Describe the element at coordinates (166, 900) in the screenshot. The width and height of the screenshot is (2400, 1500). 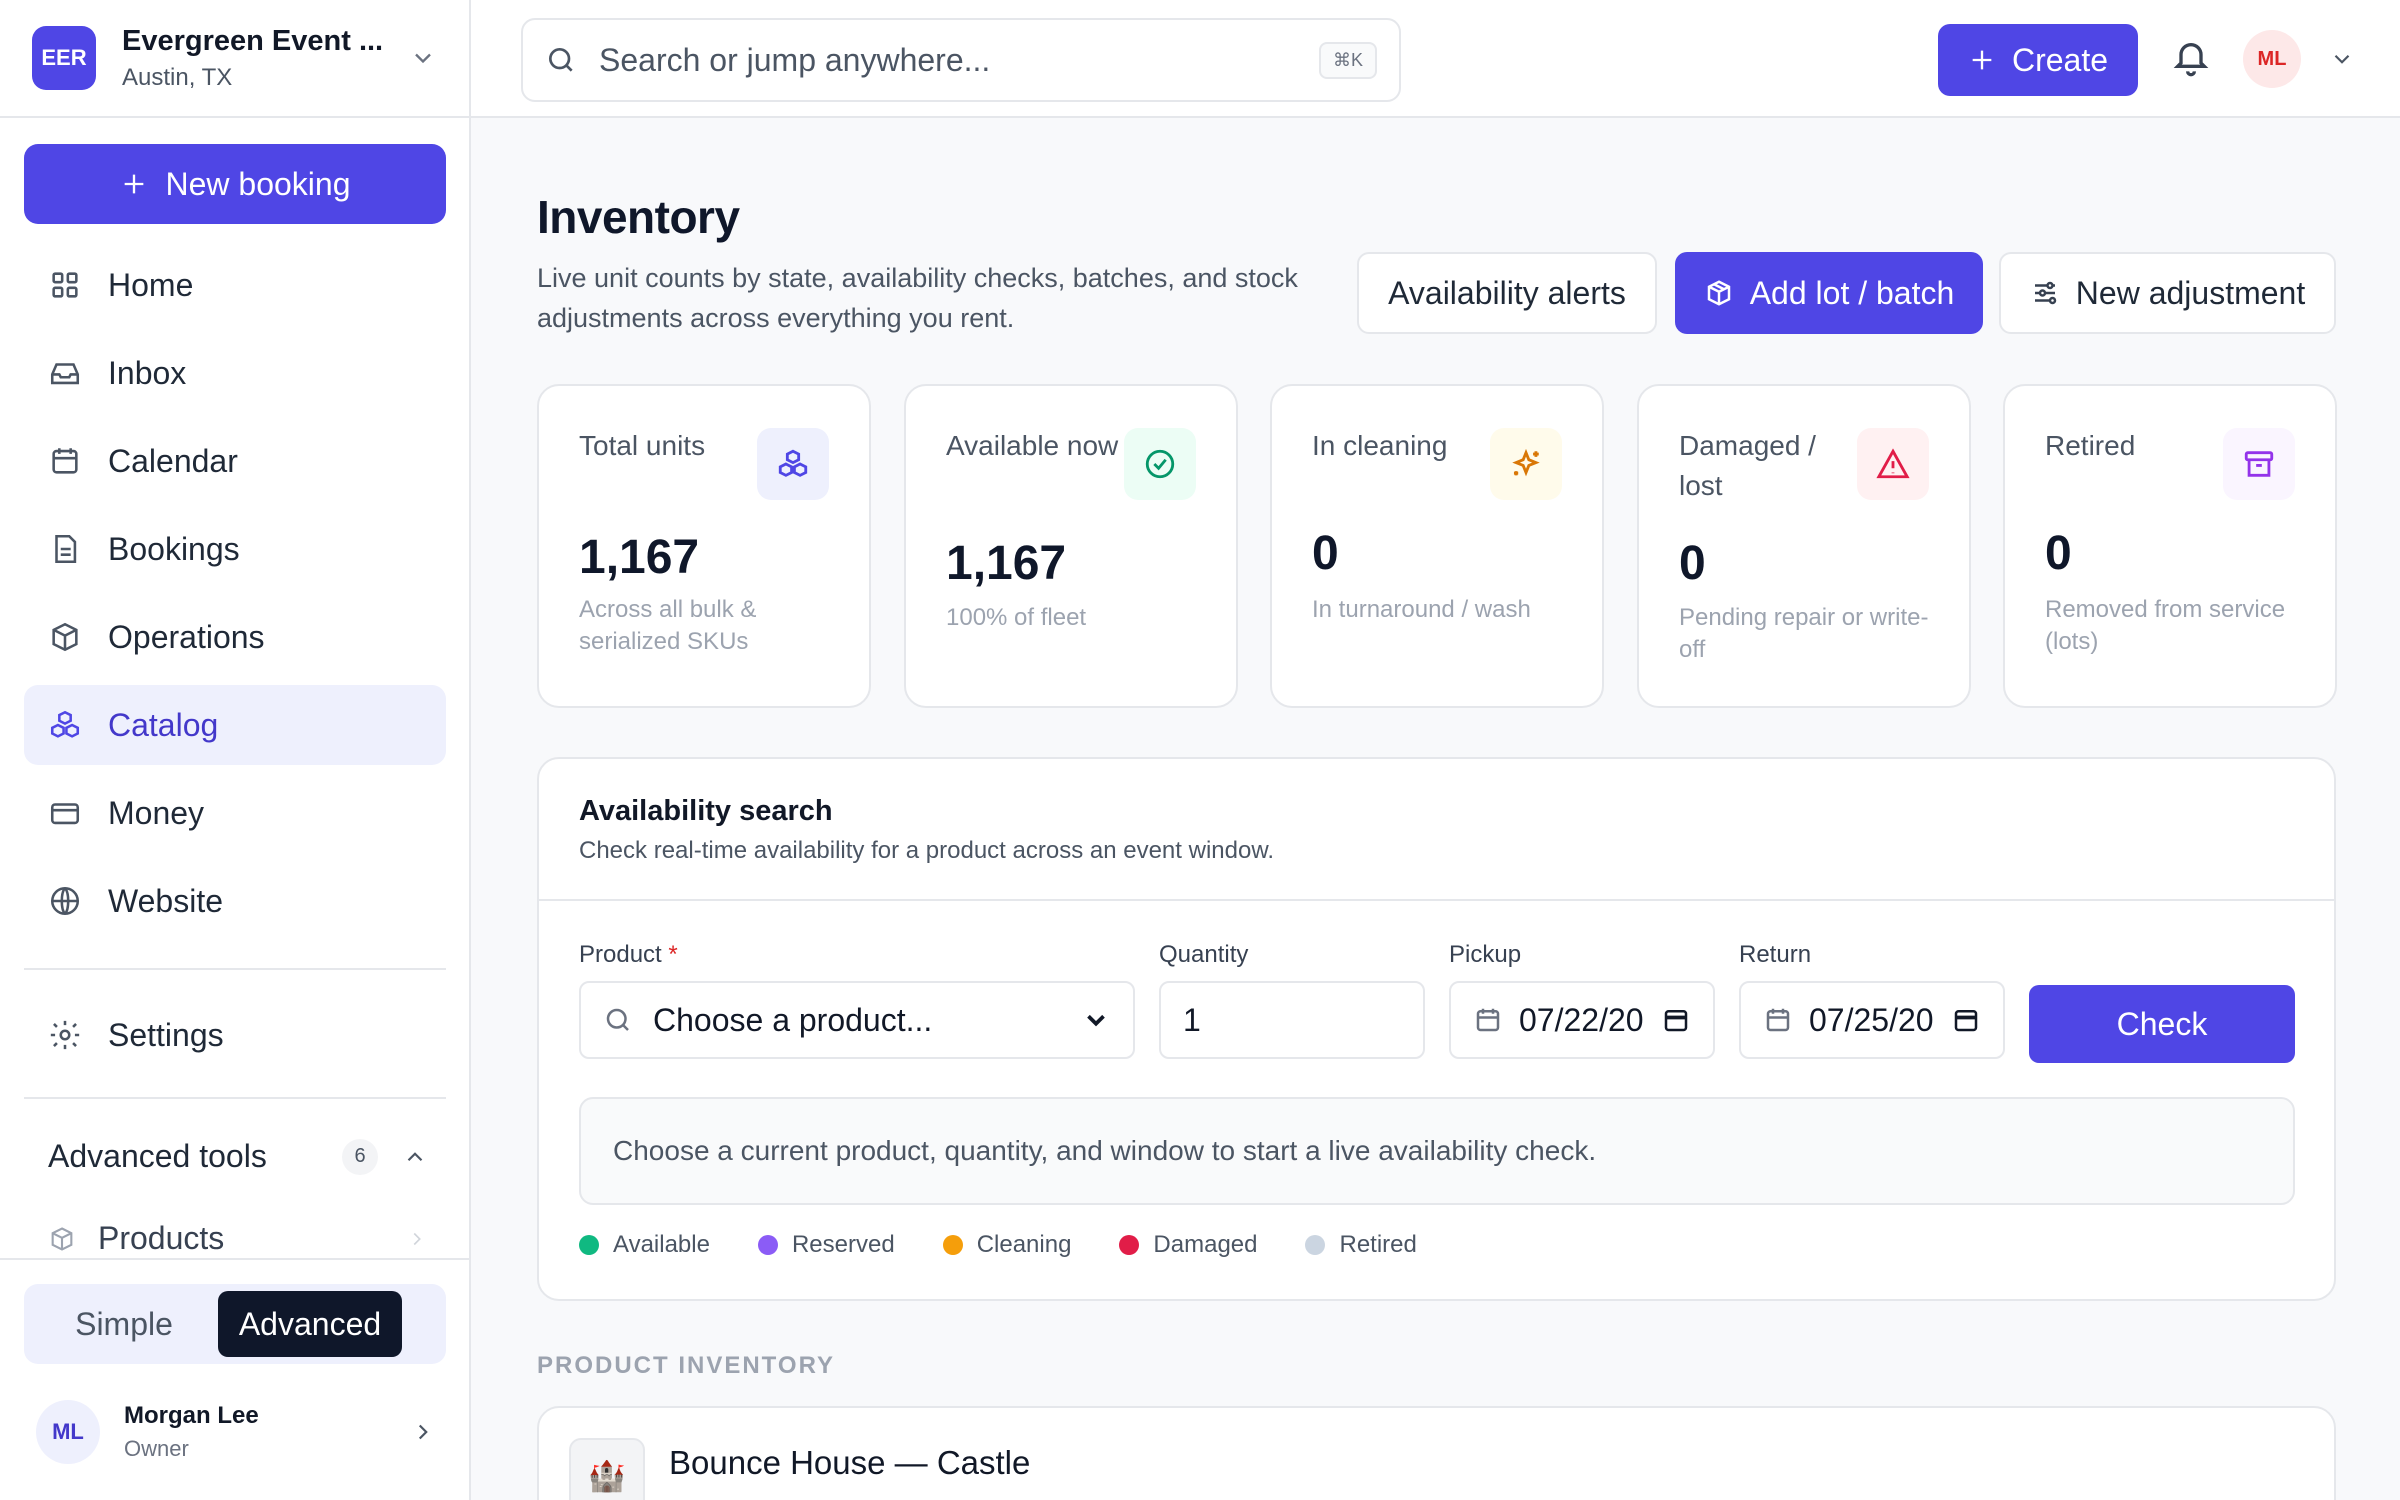
I see `sidebar-item-label: Website` at that location.